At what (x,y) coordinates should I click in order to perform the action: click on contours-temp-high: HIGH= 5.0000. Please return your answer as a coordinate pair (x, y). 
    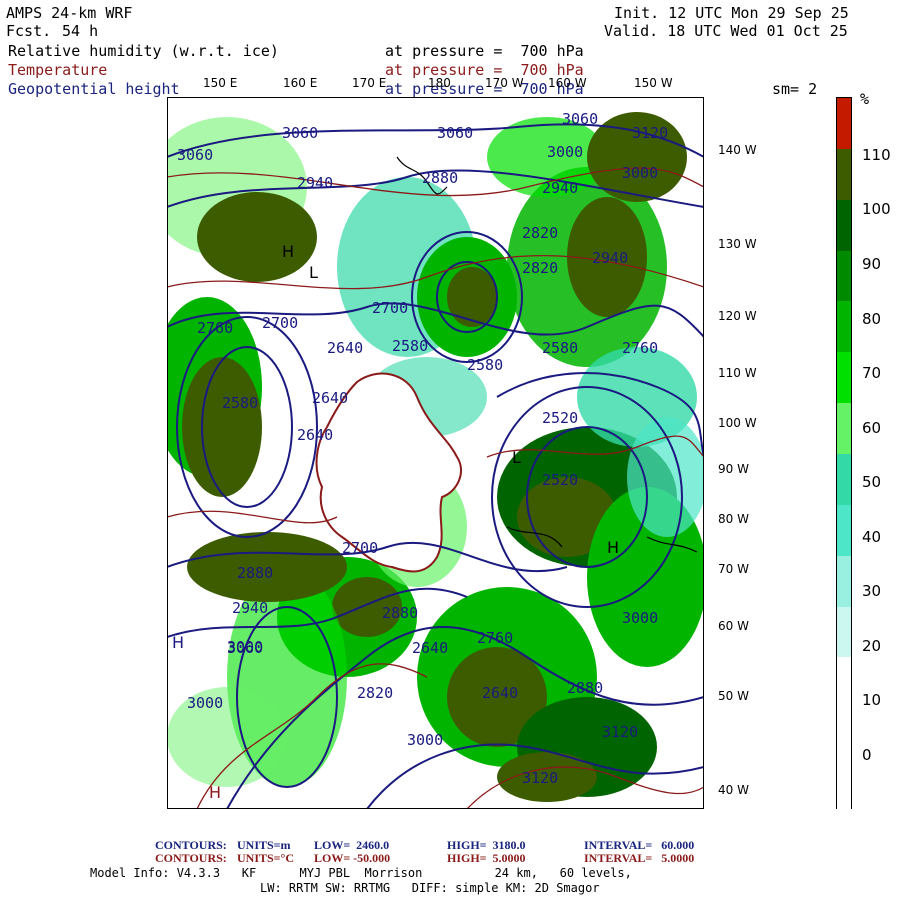
    Looking at the image, I should click on (486, 858).